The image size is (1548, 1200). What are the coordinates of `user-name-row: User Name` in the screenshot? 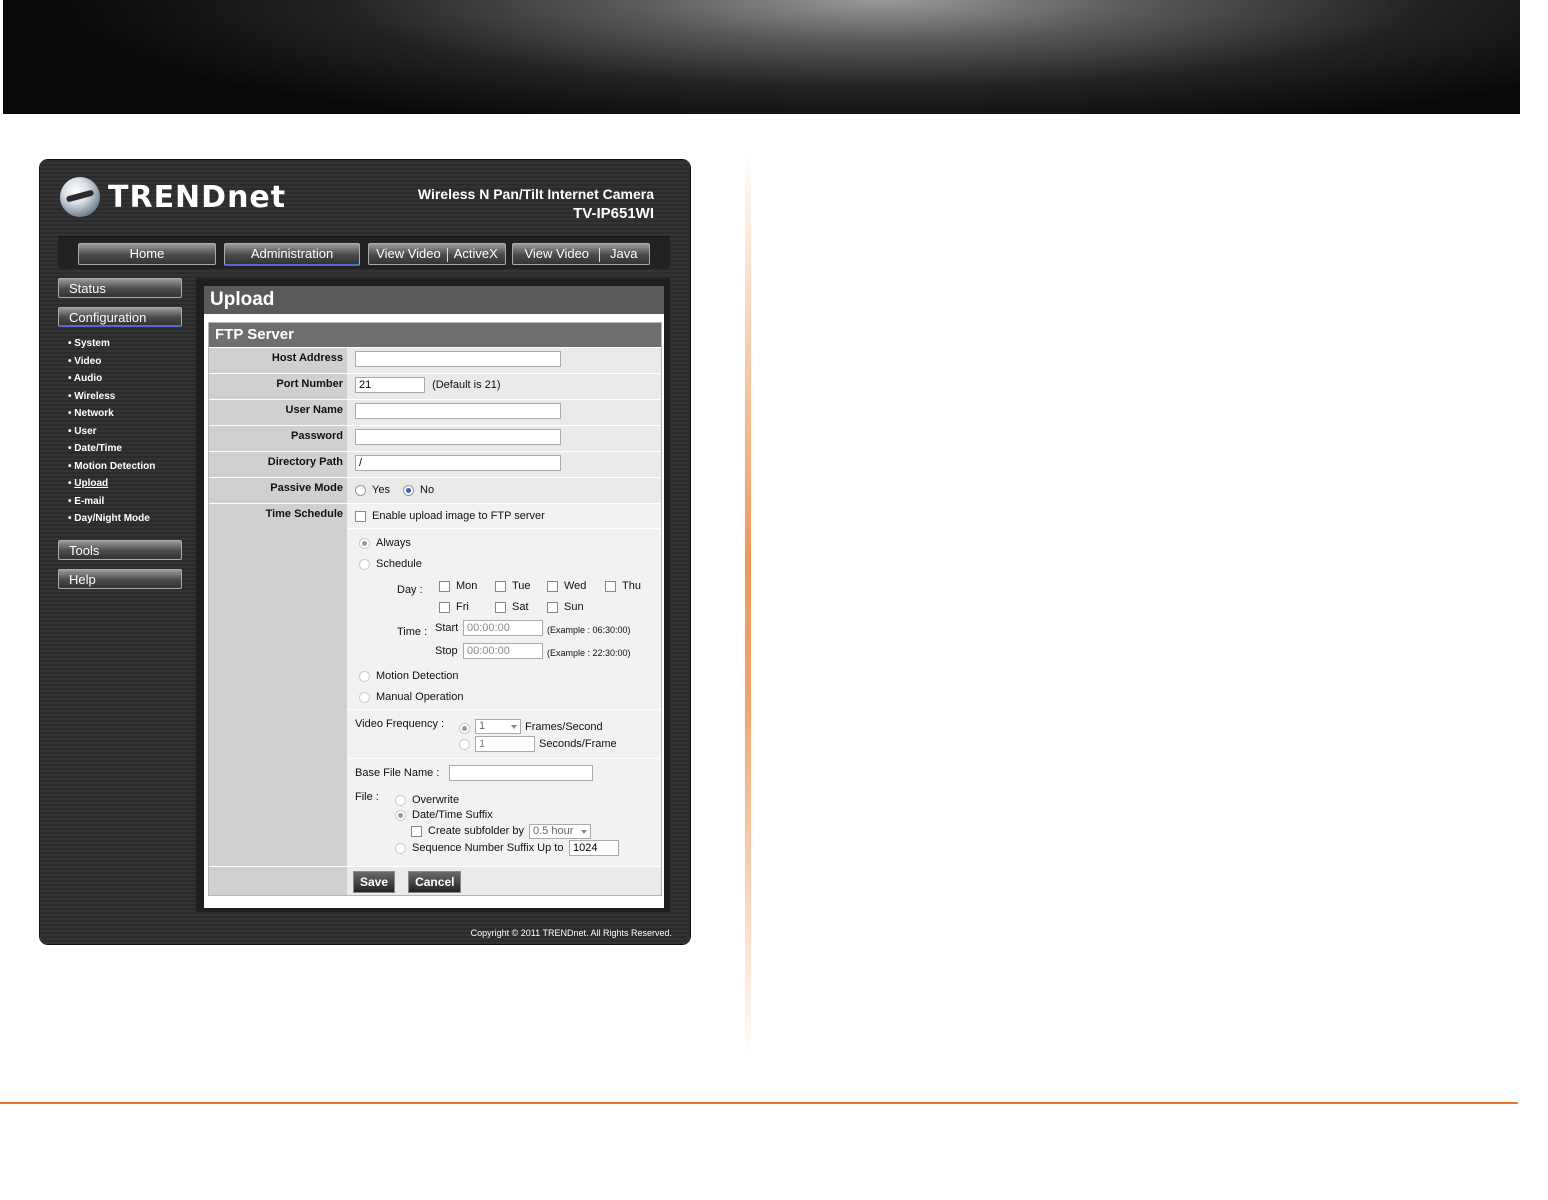 It's located at (435, 412).